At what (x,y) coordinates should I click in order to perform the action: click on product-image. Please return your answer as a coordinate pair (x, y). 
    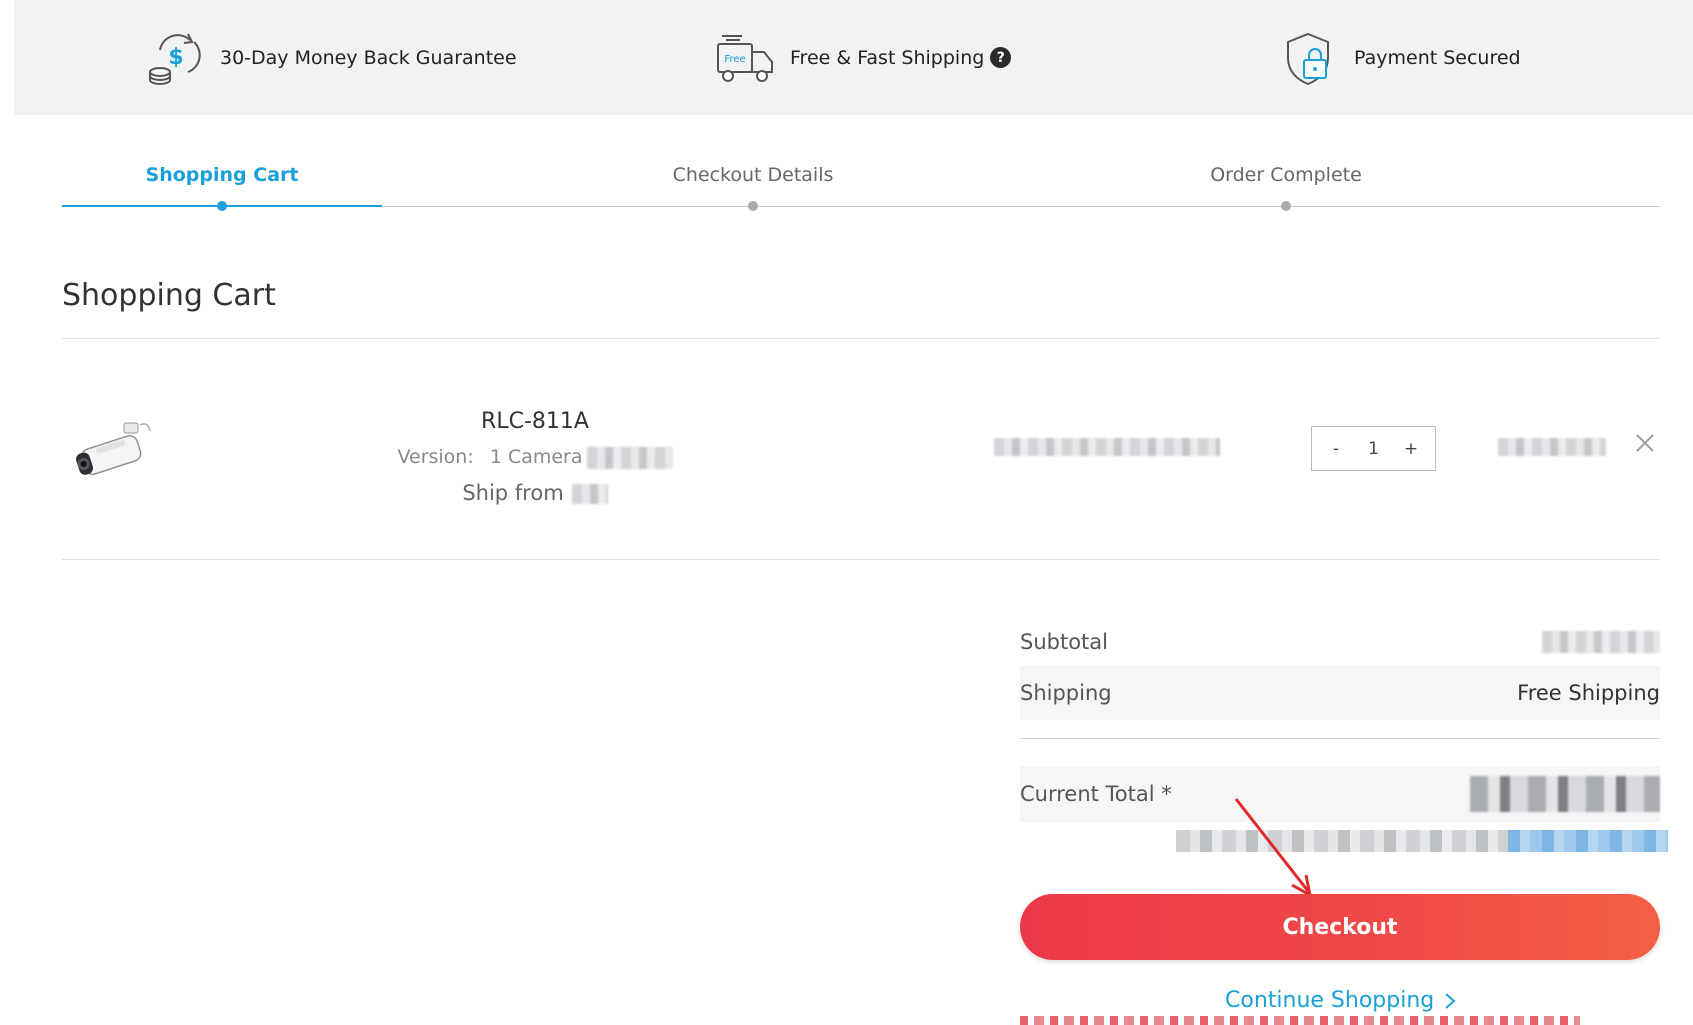
    Looking at the image, I should click on (118, 449).